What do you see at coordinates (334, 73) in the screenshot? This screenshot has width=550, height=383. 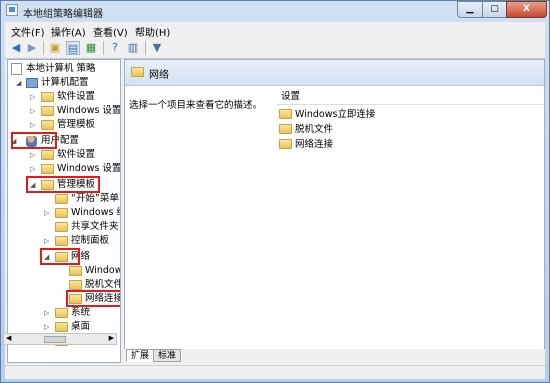 I see `details-header: 网络` at bounding box center [334, 73].